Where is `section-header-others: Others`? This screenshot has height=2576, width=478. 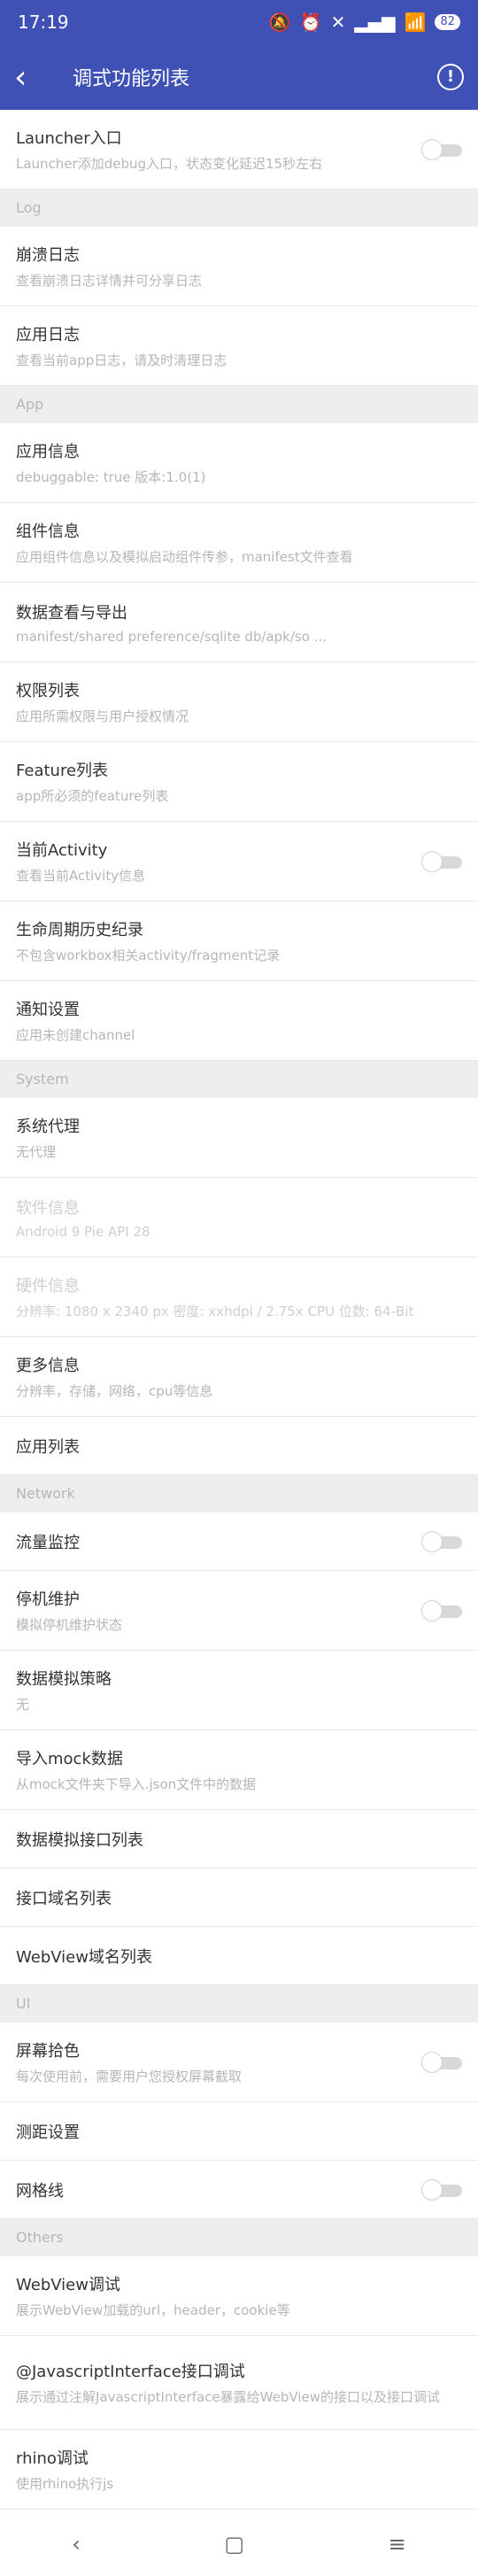
section-header-others: Others is located at coordinates (239, 2237).